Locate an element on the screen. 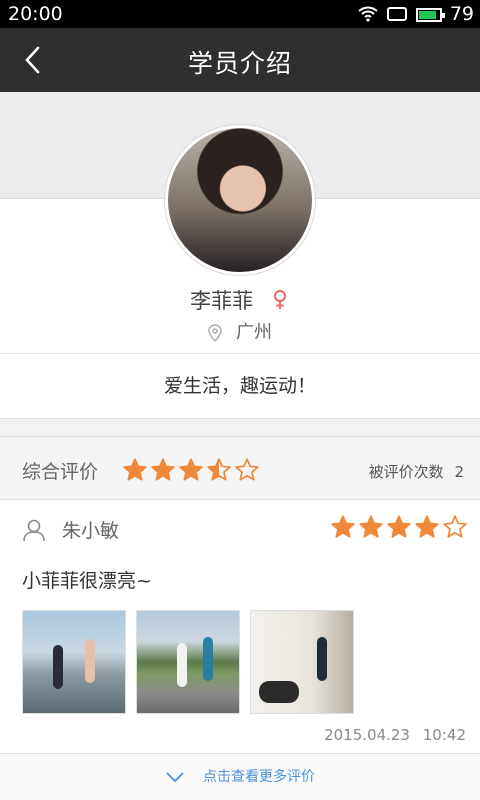 The width and height of the screenshot is (480, 800). chevron-down-icon is located at coordinates (175, 777).